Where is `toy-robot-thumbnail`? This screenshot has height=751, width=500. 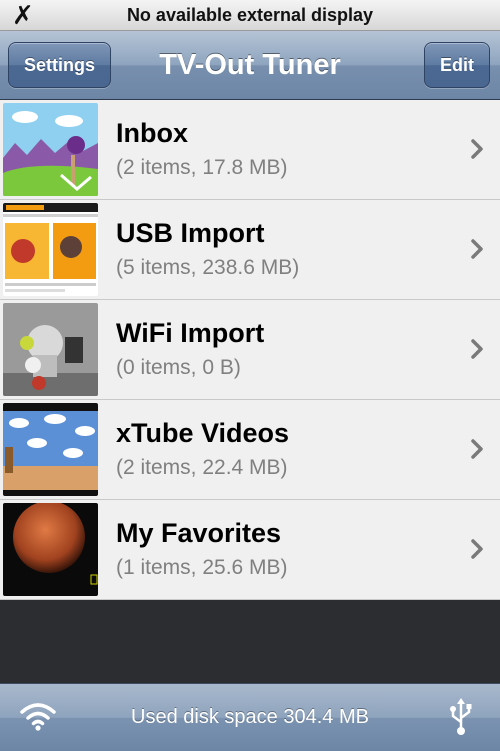
toy-robot-thumbnail is located at coordinates (50, 349).